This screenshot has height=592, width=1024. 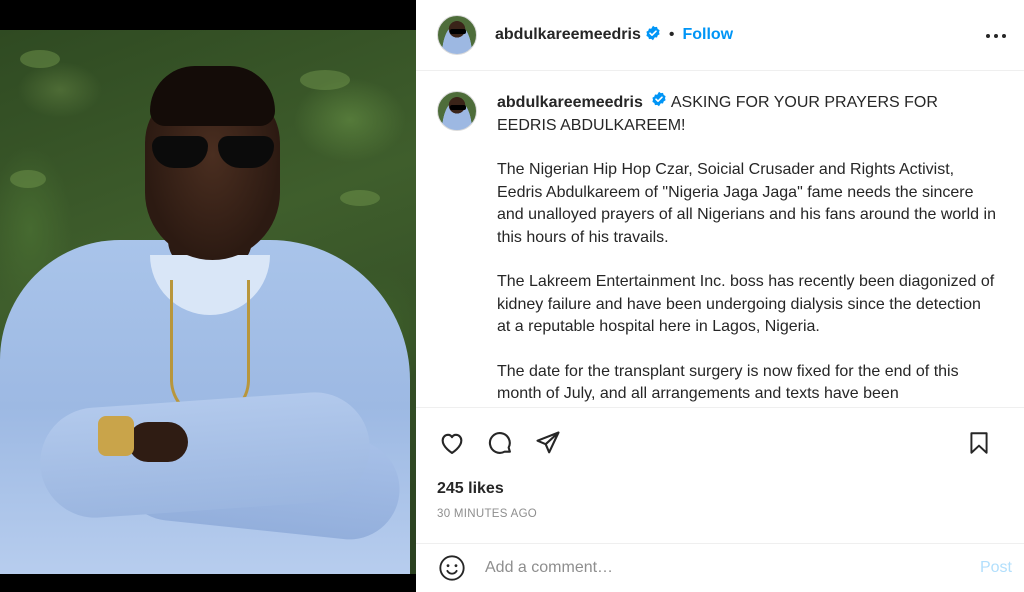 What do you see at coordinates (212, 96) in the screenshot?
I see `hair` at bounding box center [212, 96].